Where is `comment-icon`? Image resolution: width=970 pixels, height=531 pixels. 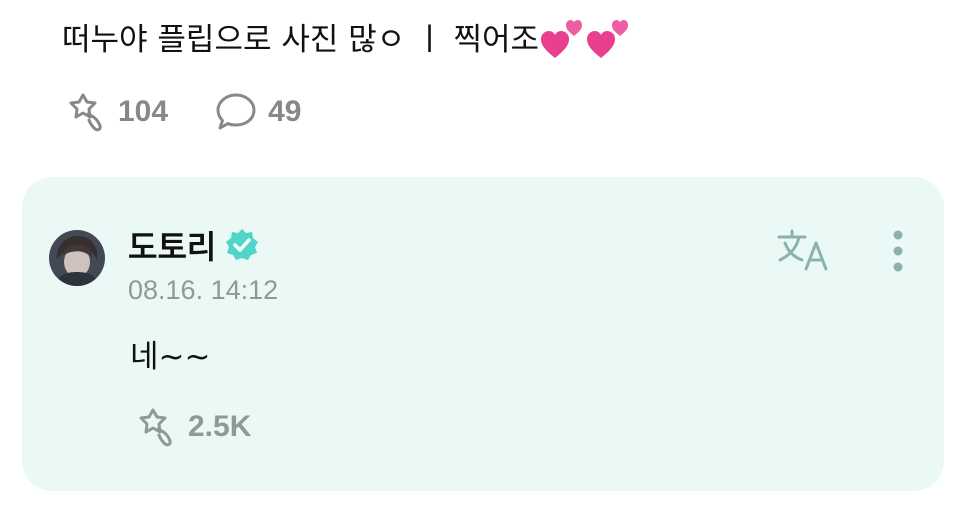 comment-icon is located at coordinates (236, 111).